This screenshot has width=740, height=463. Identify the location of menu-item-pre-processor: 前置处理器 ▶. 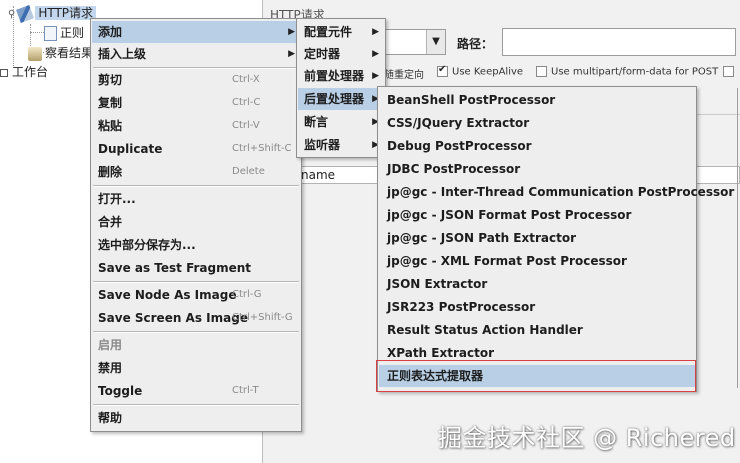
(341, 76).